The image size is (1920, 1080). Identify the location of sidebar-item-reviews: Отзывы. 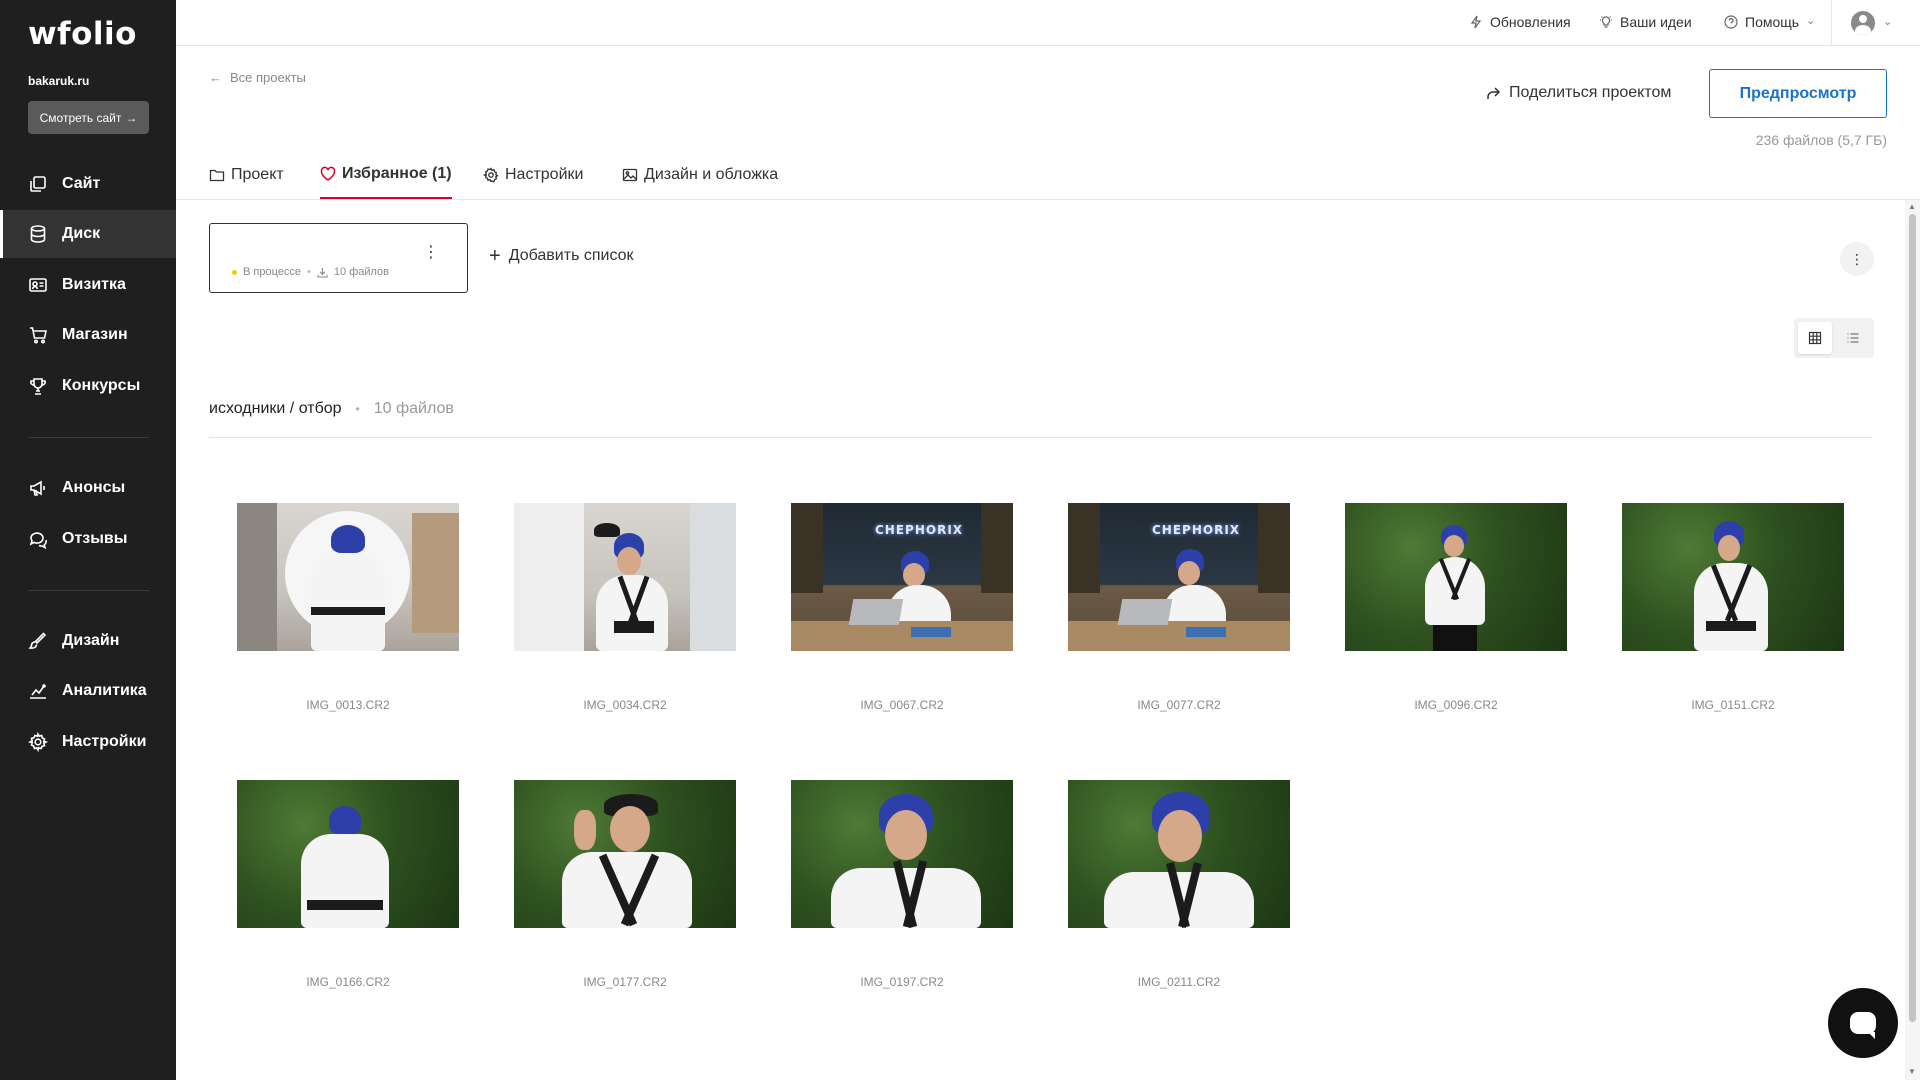
(88, 539).